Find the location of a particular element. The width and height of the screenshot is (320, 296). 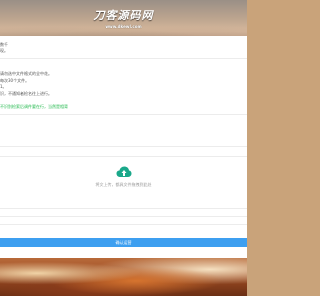

upload-dropzone: 将文上传，都具文件拖拽到此处 is located at coordinates (123, 177).